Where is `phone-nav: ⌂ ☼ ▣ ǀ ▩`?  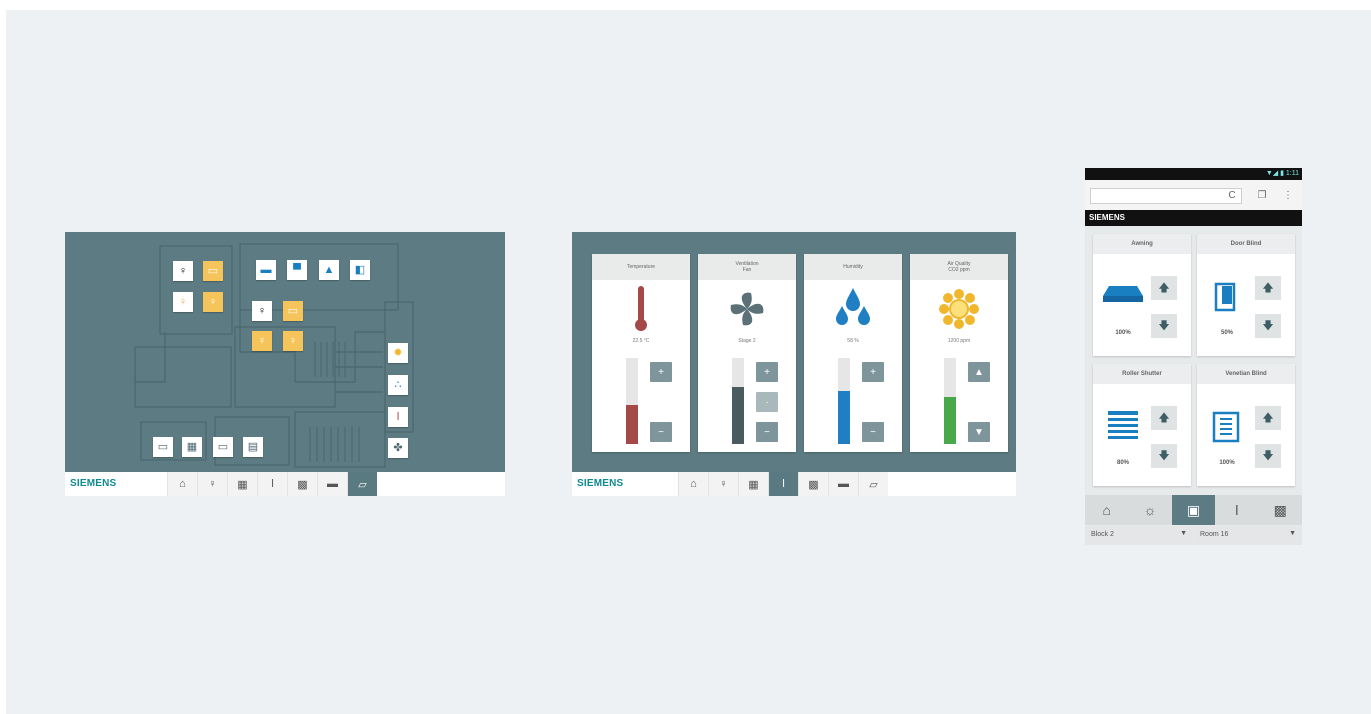
phone-nav: ⌂ ☼ ▣ ǀ ▩ is located at coordinates (1193, 510).